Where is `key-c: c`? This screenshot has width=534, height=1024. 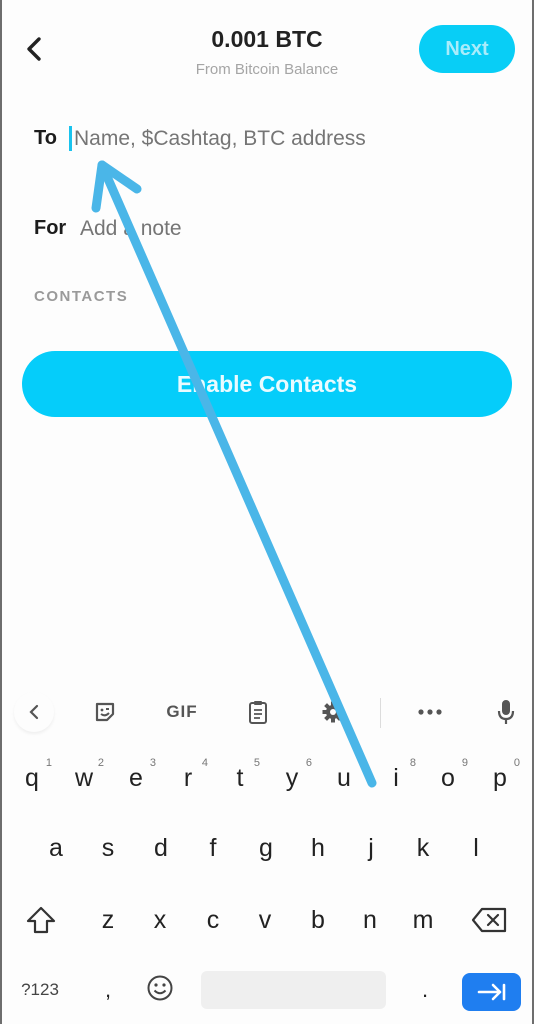 key-c: c is located at coordinates (213, 920).